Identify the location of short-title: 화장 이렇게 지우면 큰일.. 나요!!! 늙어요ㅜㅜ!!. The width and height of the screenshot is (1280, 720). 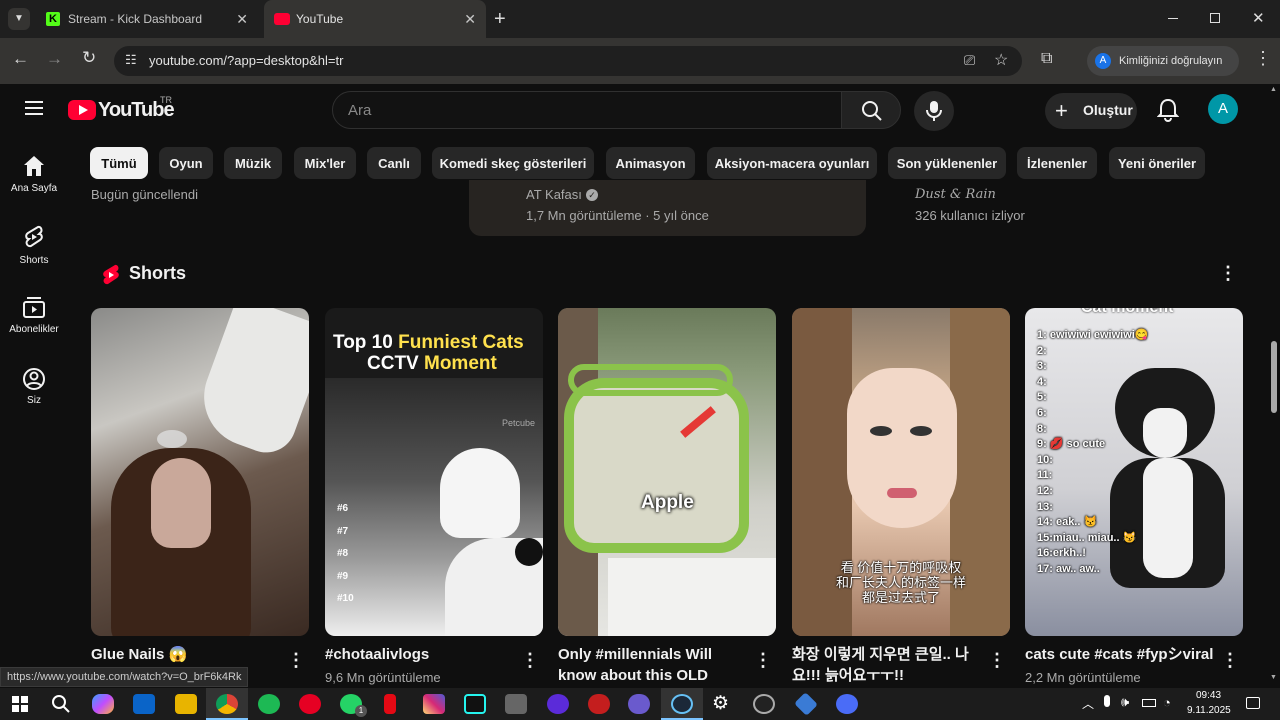
(887, 665).